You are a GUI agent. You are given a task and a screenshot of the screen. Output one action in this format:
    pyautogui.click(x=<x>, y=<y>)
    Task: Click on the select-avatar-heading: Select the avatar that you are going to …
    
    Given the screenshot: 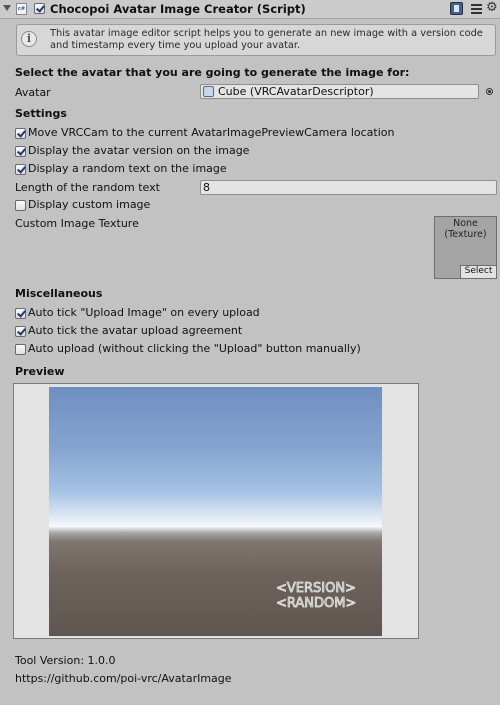 What is the action you would take?
    pyautogui.click(x=212, y=72)
    